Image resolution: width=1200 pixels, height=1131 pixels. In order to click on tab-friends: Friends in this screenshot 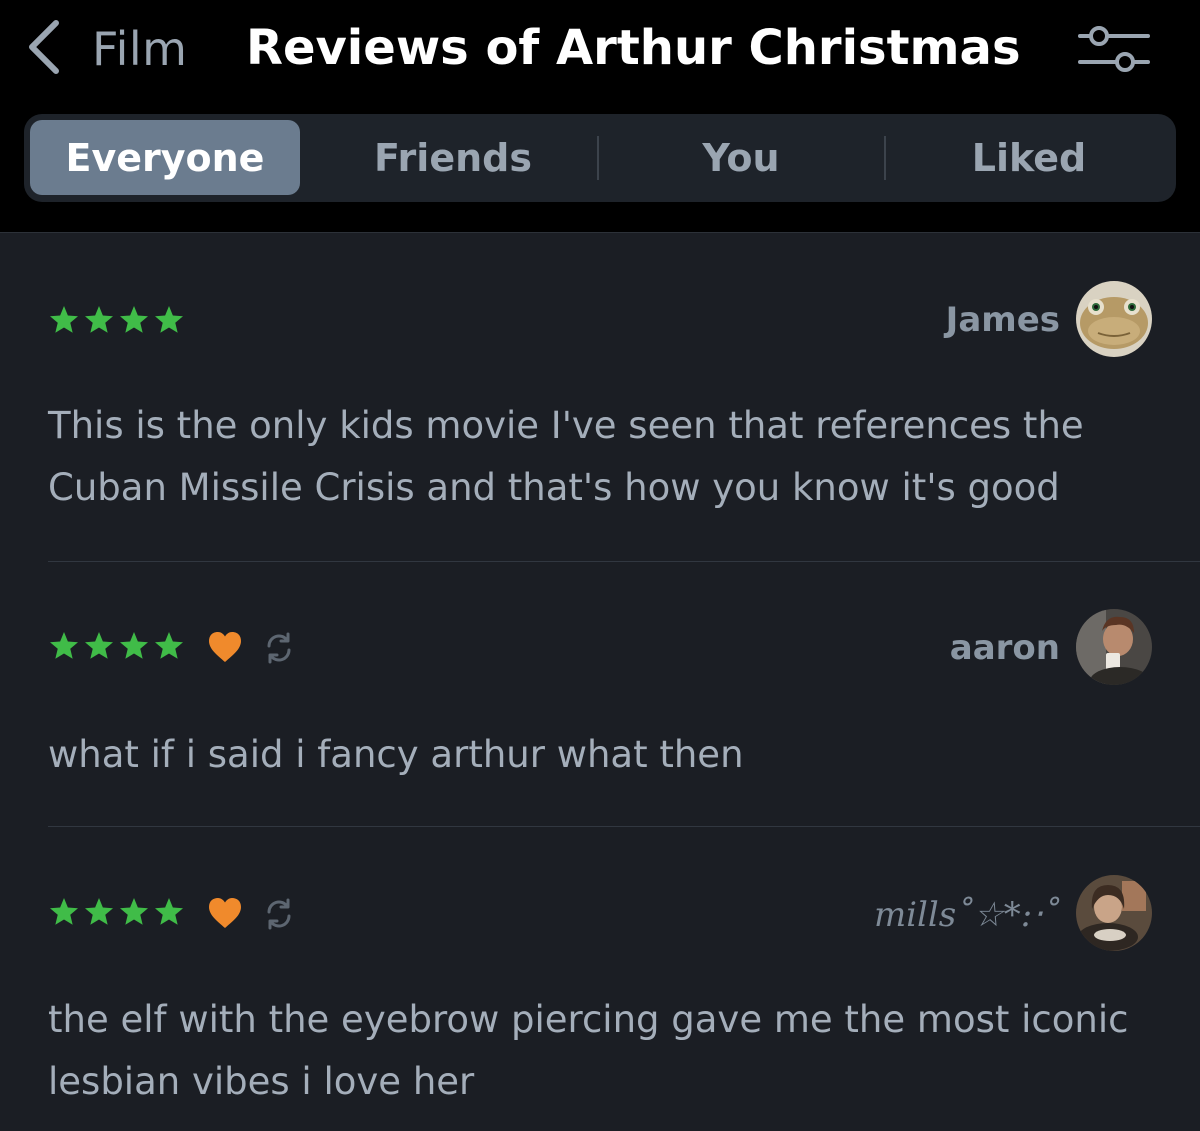, I will do `click(453, 158)`.